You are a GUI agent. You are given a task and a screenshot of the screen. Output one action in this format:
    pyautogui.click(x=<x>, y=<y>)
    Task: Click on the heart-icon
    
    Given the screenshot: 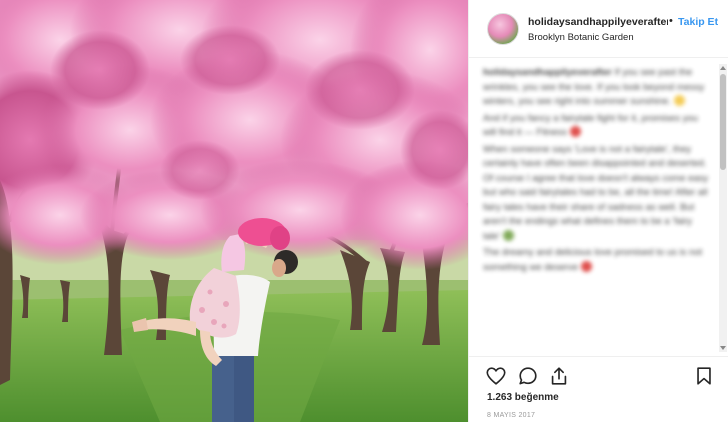 What is the action you would take?
    pyautogui.click(x=496, y=376)
    